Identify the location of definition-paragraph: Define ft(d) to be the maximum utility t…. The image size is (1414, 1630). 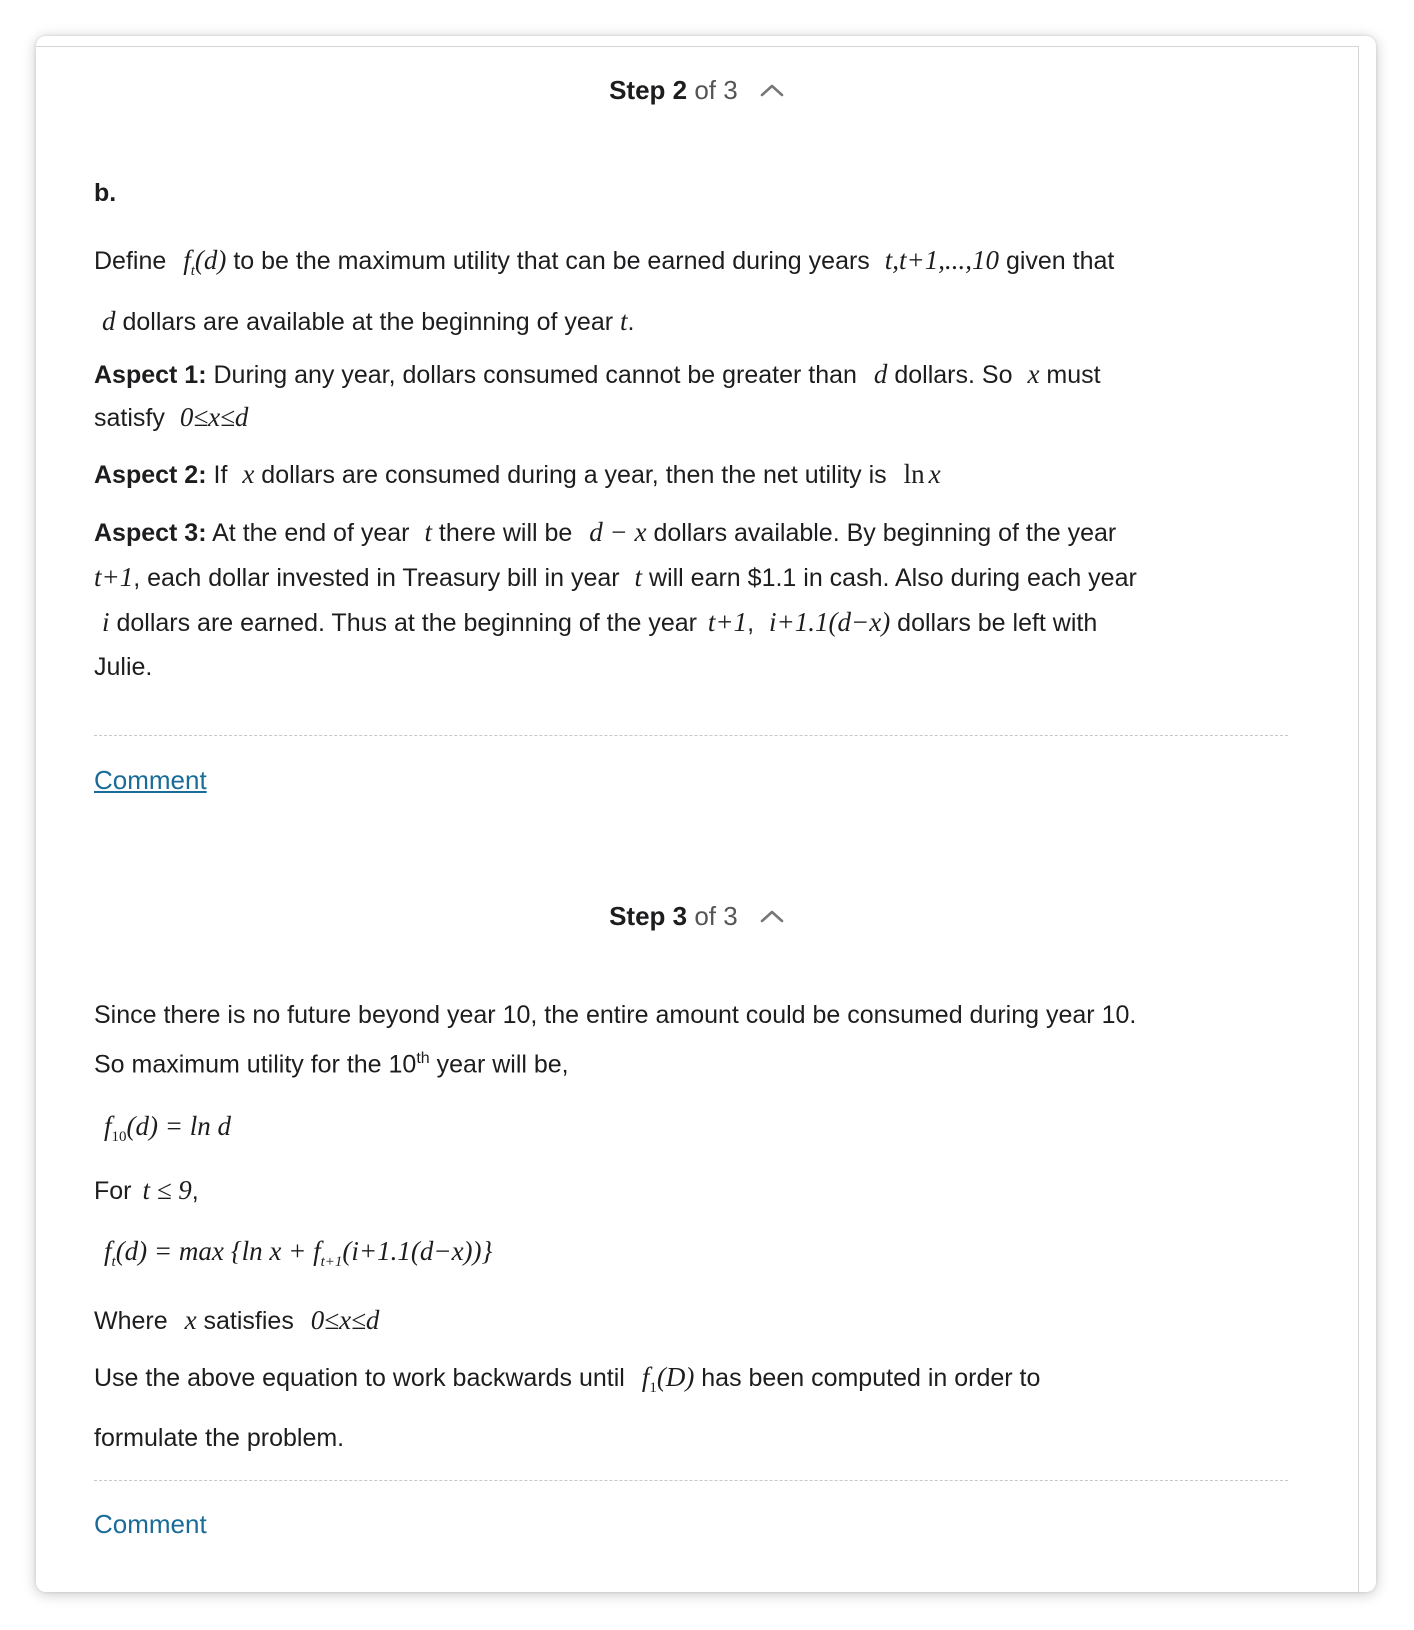
(604, 290).